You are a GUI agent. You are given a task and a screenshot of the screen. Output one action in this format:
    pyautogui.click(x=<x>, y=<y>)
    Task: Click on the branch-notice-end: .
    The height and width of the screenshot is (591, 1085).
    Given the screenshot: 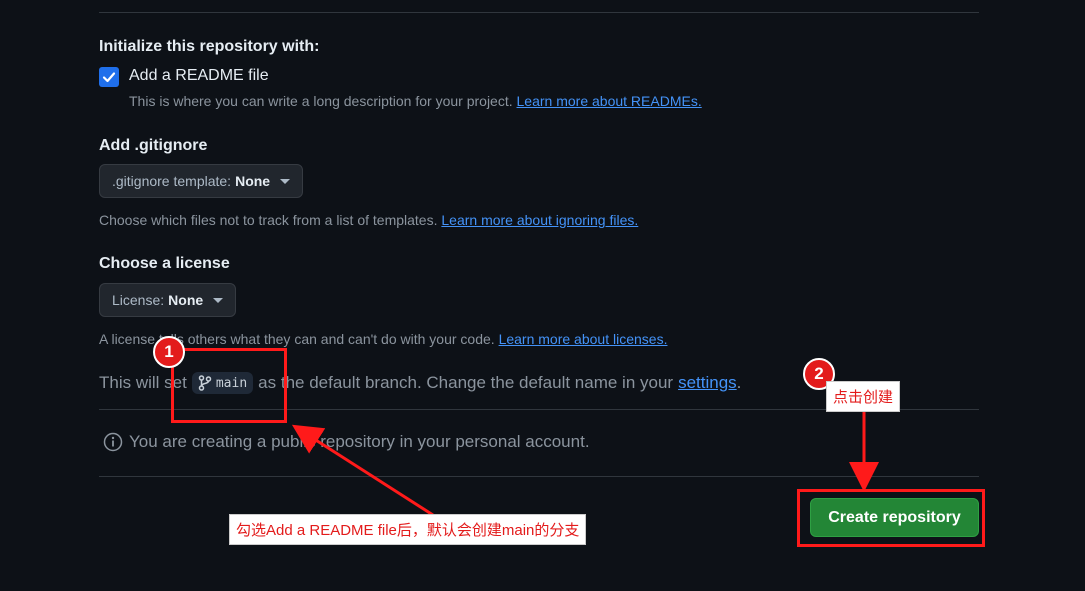 What is the action you would take?
    pyautogui.click(x=739, y=382)
    